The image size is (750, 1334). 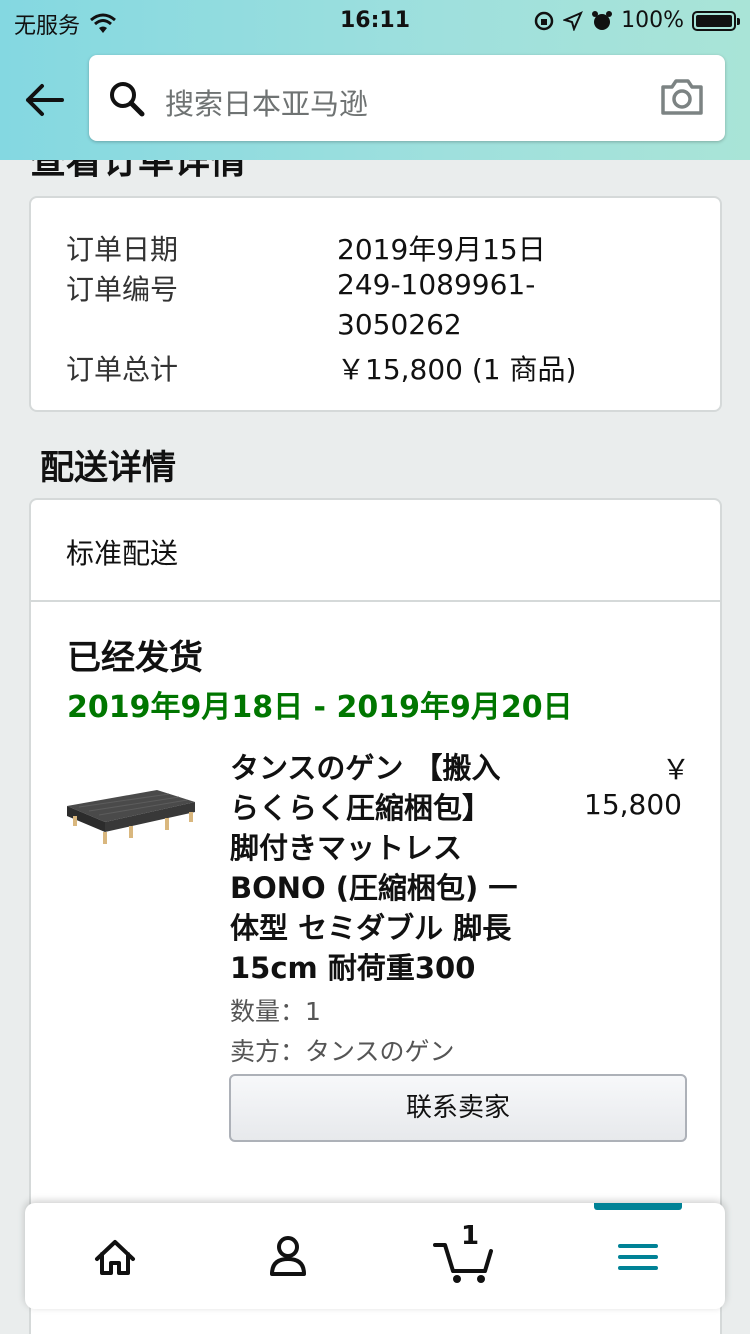 I want to click on quantity-label: 数量：1, so click(x=275, y=1011).